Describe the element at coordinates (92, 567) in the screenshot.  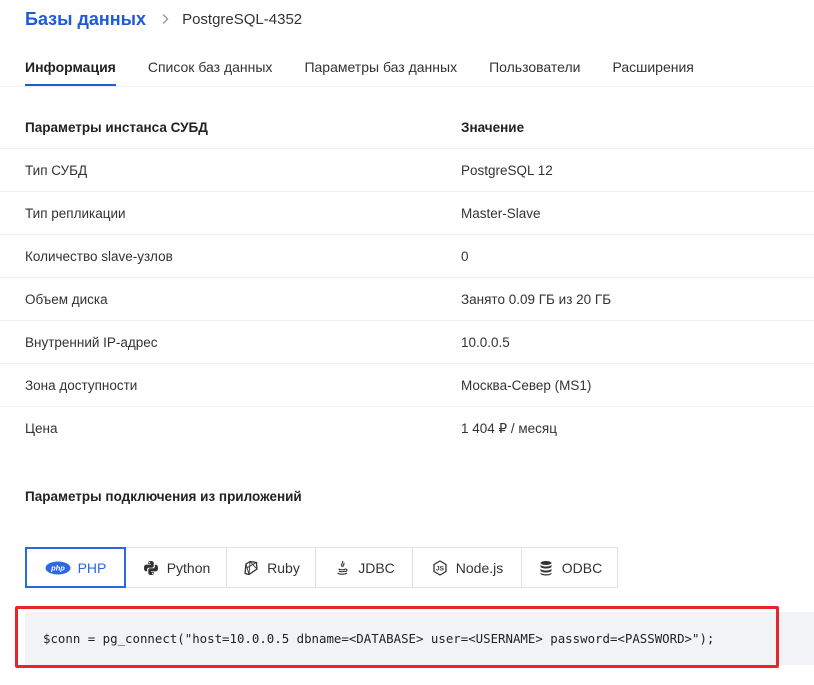
I see `lang-label: PHP` at that location.